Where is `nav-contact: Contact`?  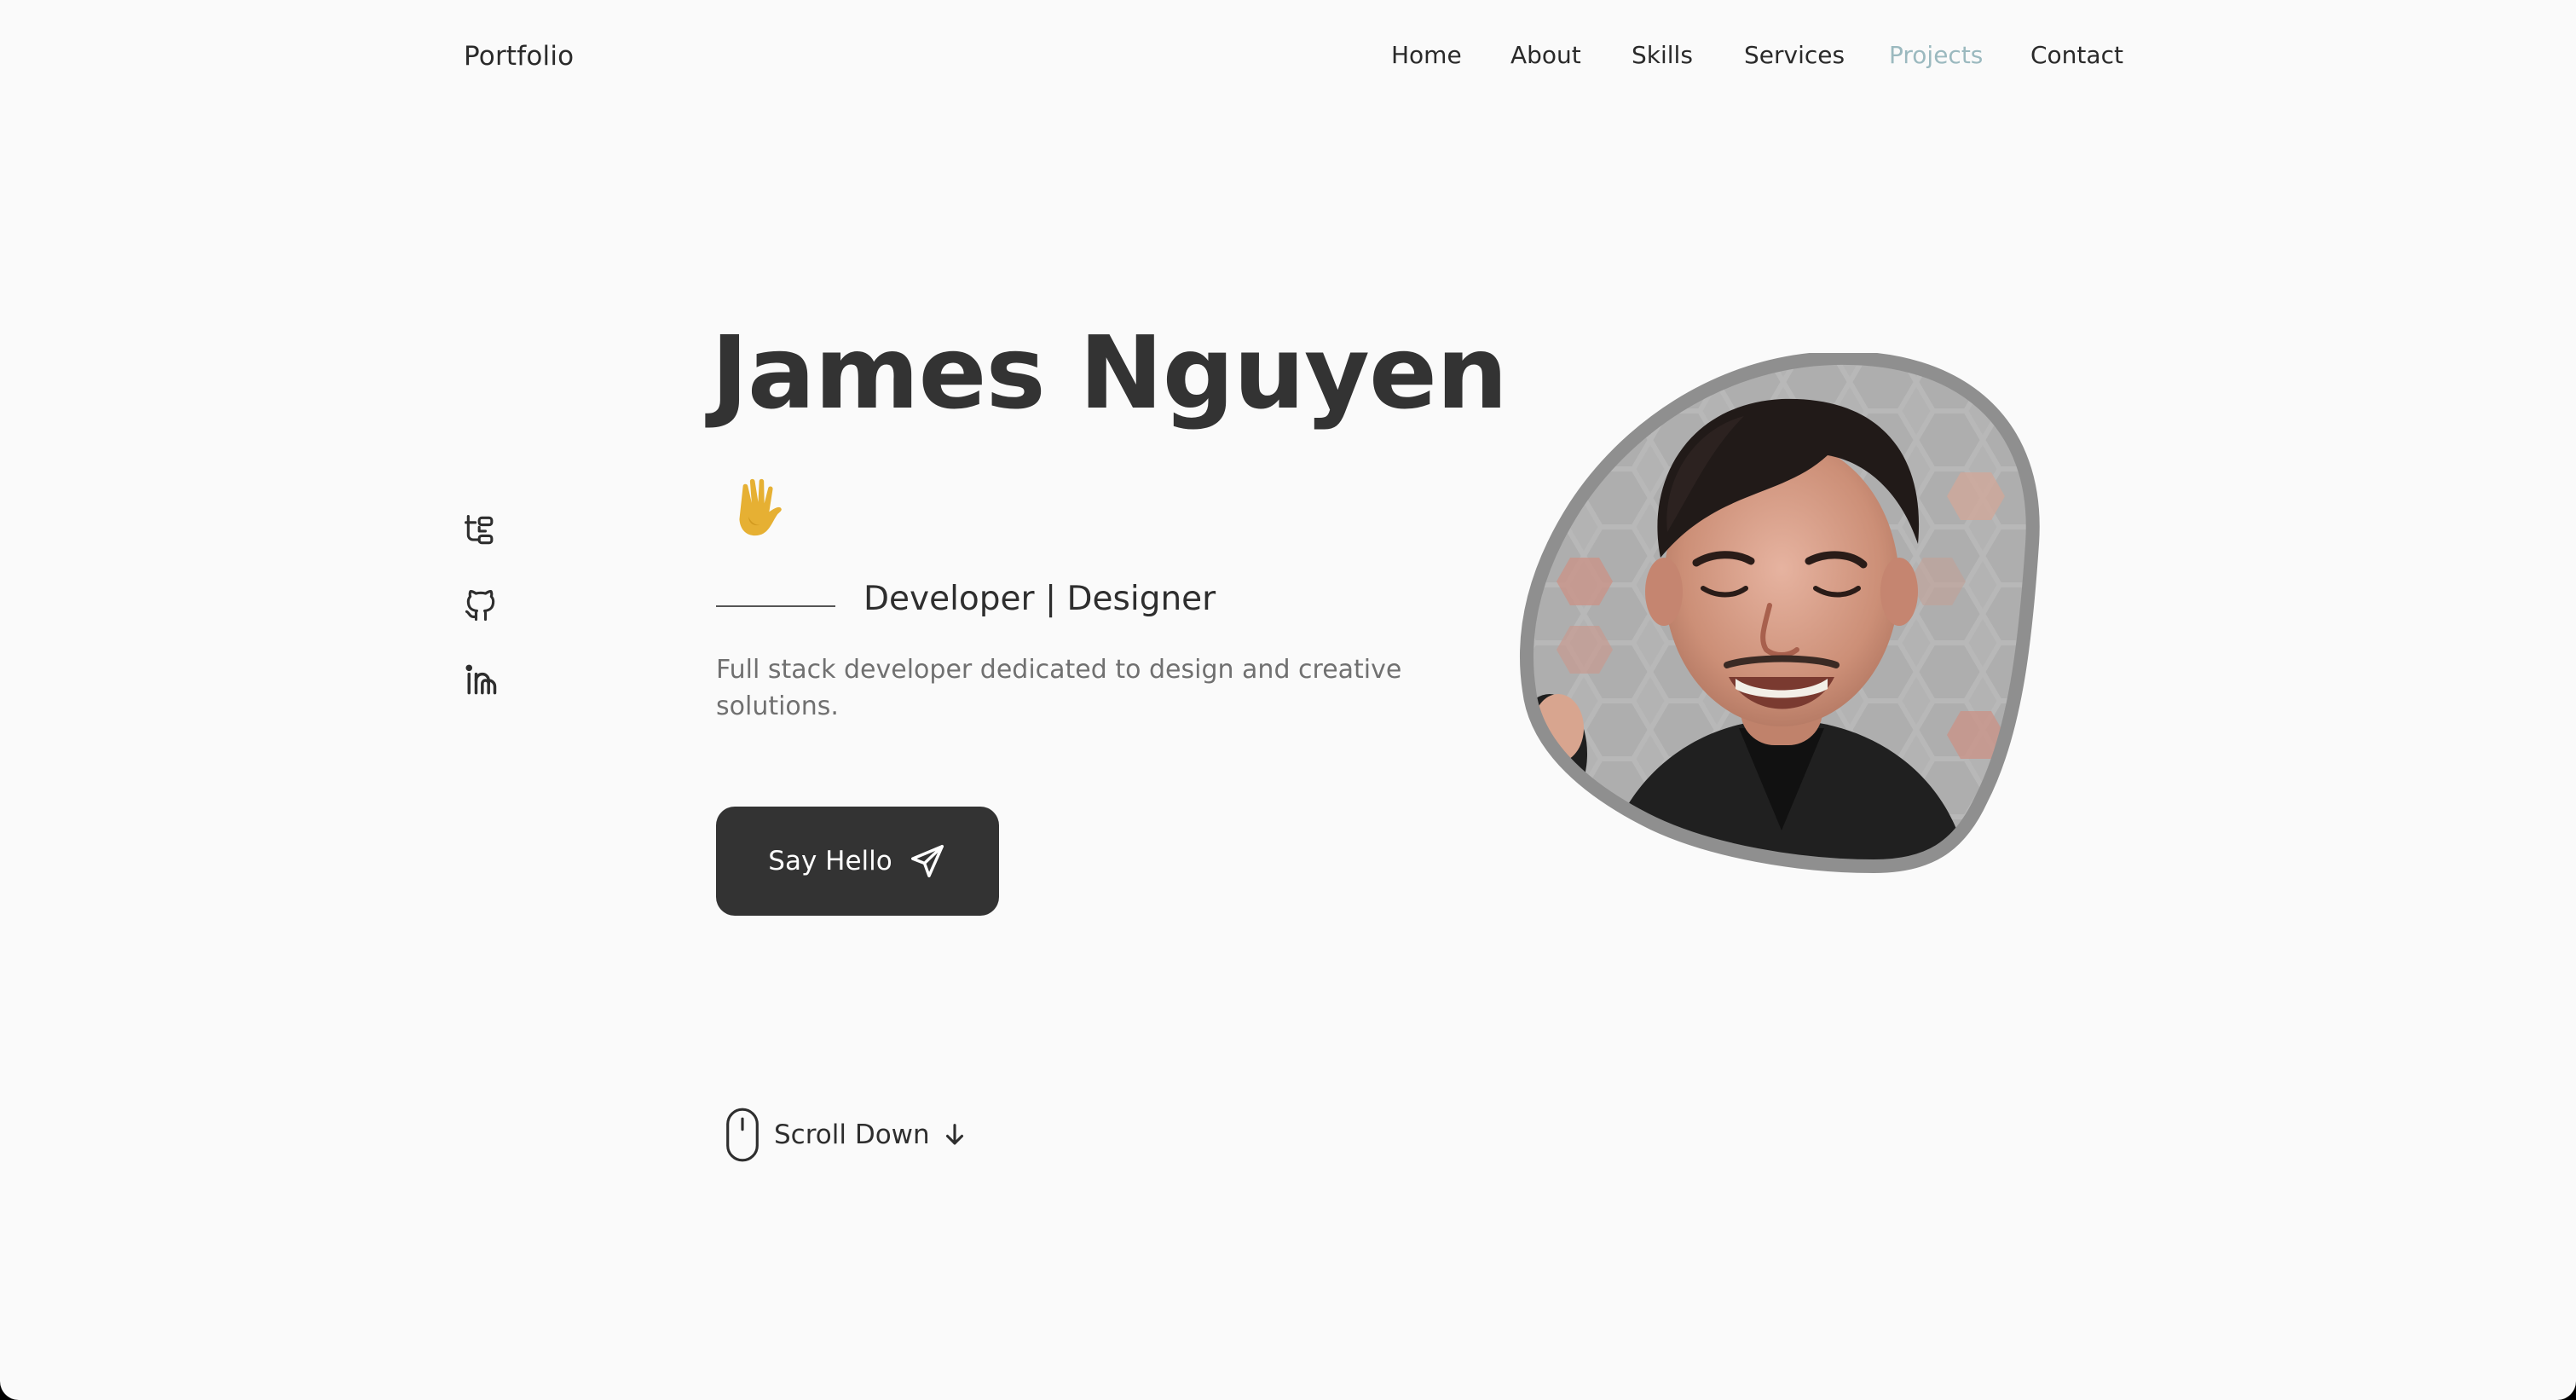 nav-contact: Contact is located at coordinates (2076, 55).